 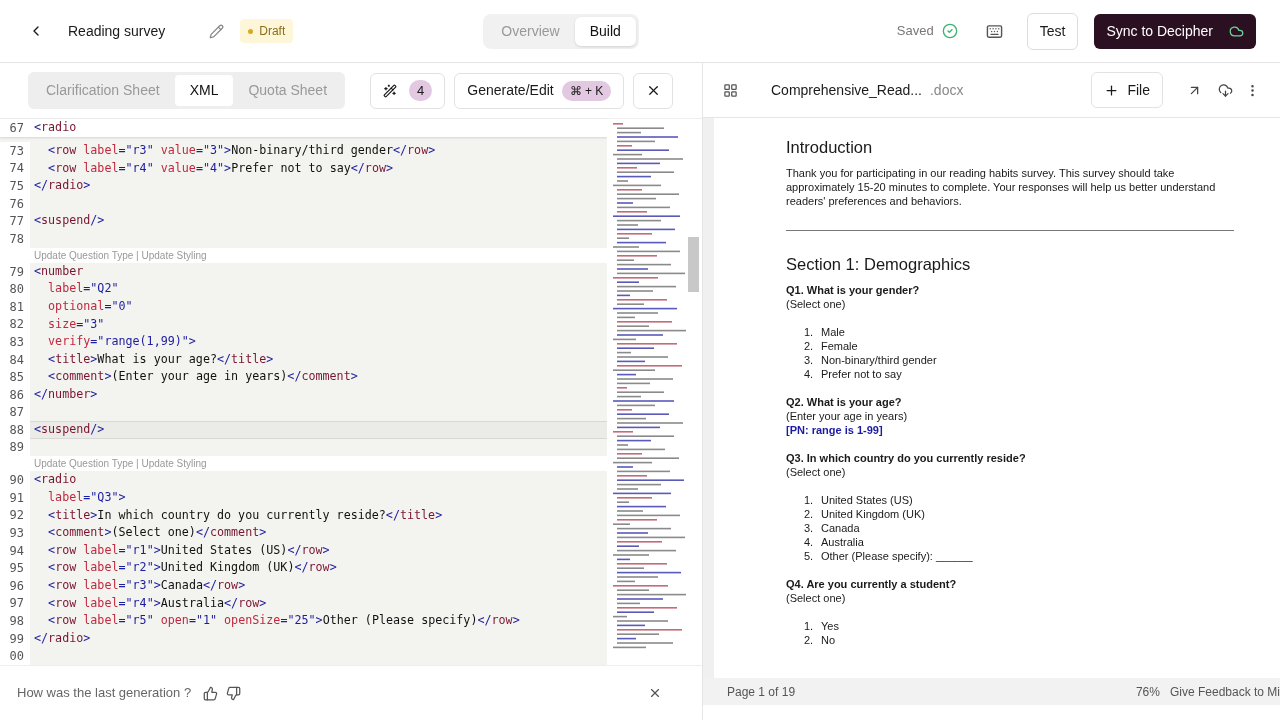 What do you see at coordinates (146, 586) in the screenshot?
I see `code-line: <row label="r3">Canada</row>` at bounding box center [146, 586].